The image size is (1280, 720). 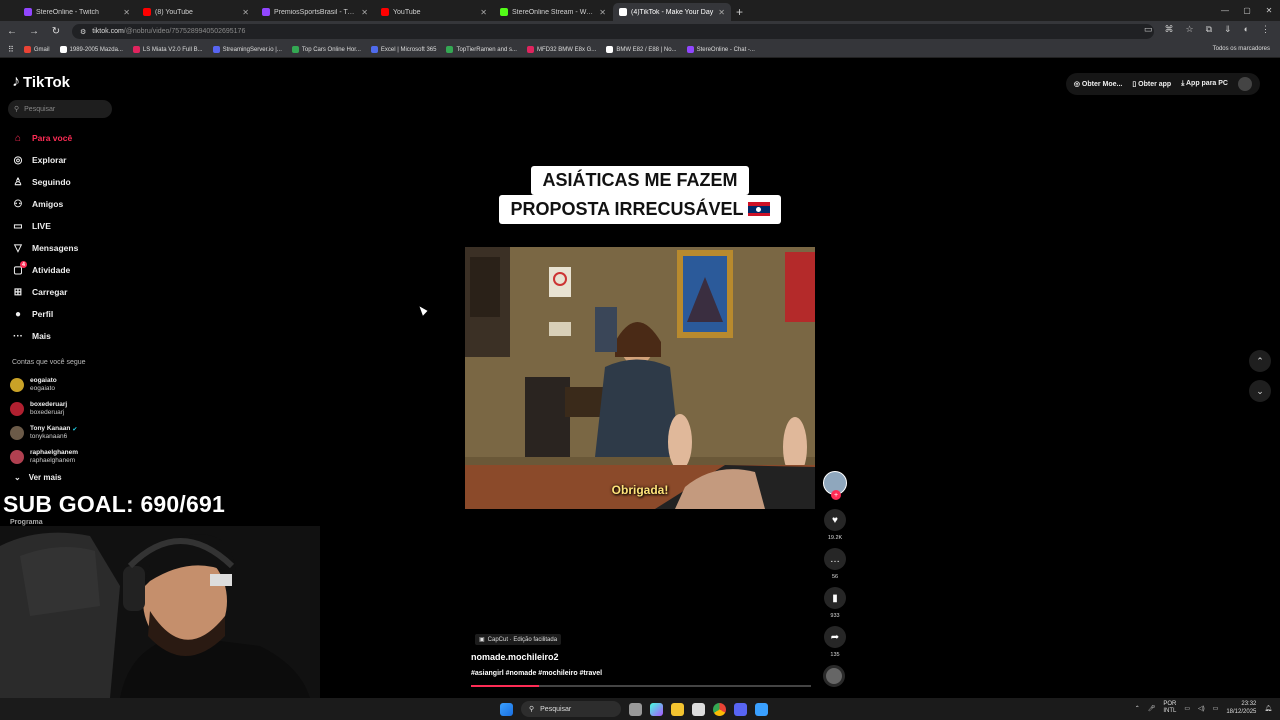 What do you see at coordinates (1137, 708) in the screenshot?
I see `tray-chevron-up-icon: ⌃` at bounding box center [1137, 708].